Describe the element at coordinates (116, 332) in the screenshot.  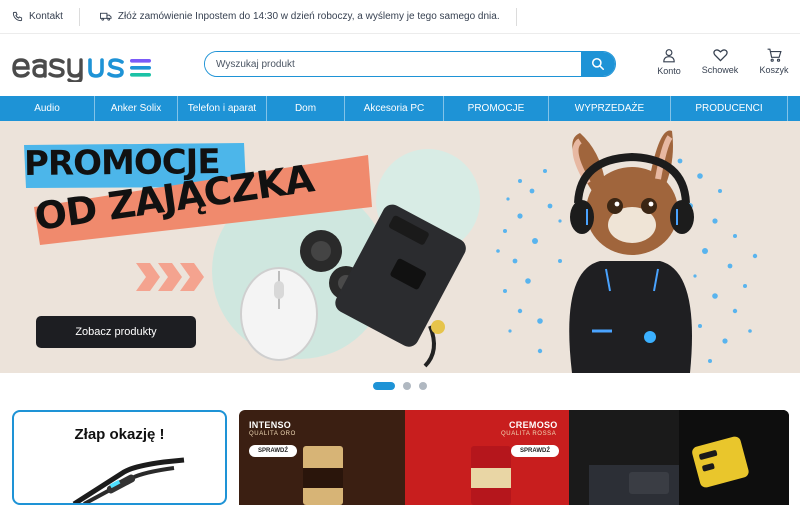
I see `see-products-button: Zobacz produkty` at that location.